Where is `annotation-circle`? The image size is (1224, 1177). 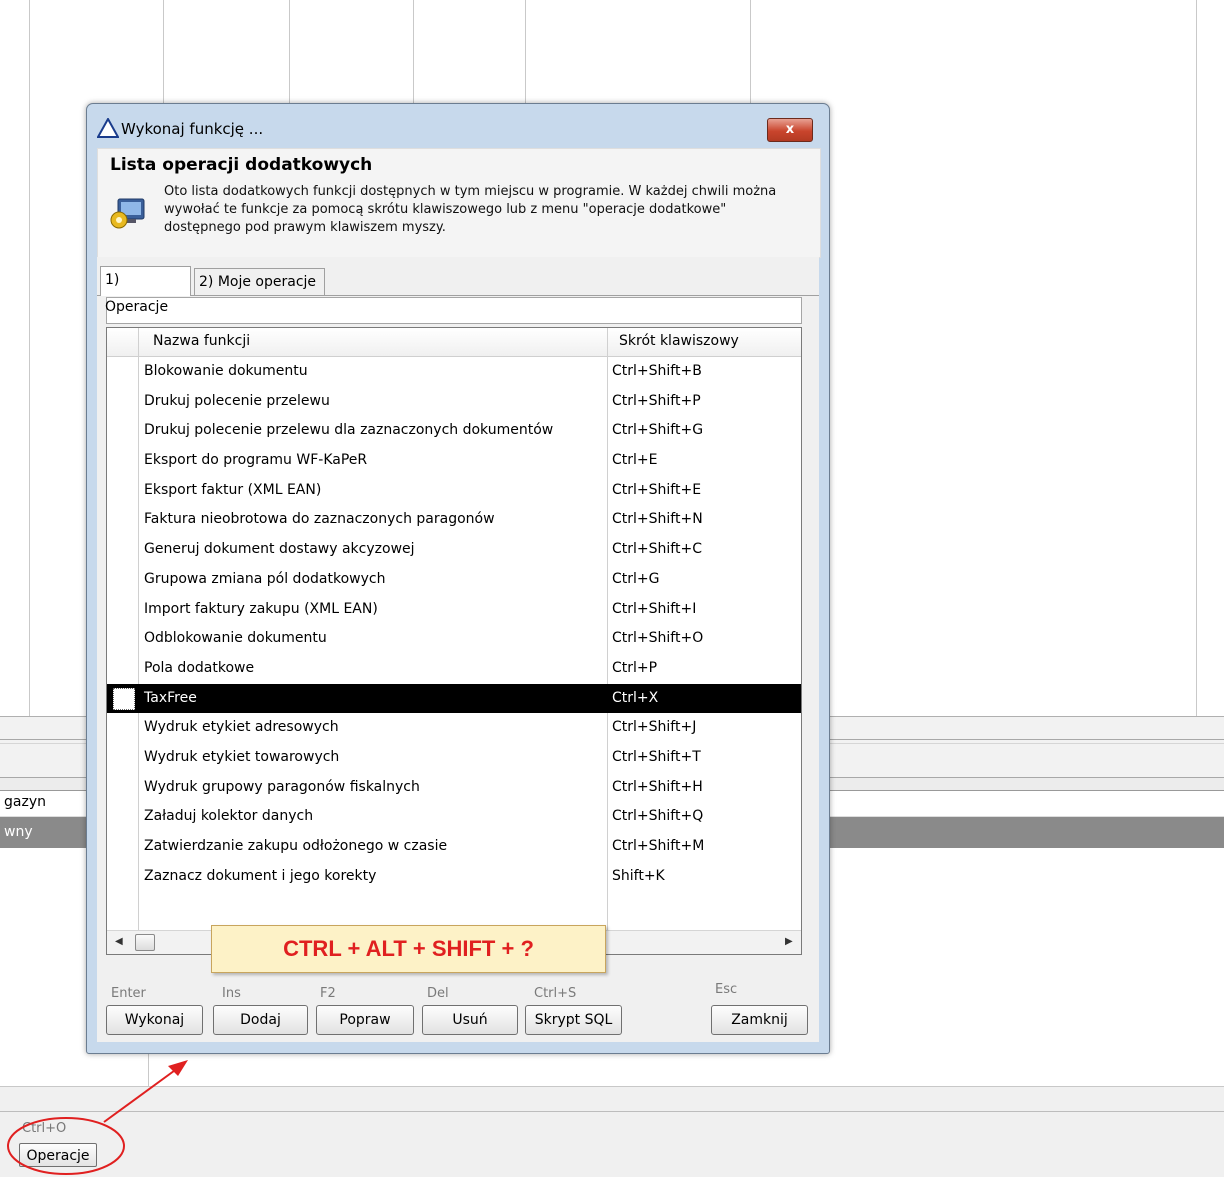 annotation-circle is located at coordinates (66, 1146).